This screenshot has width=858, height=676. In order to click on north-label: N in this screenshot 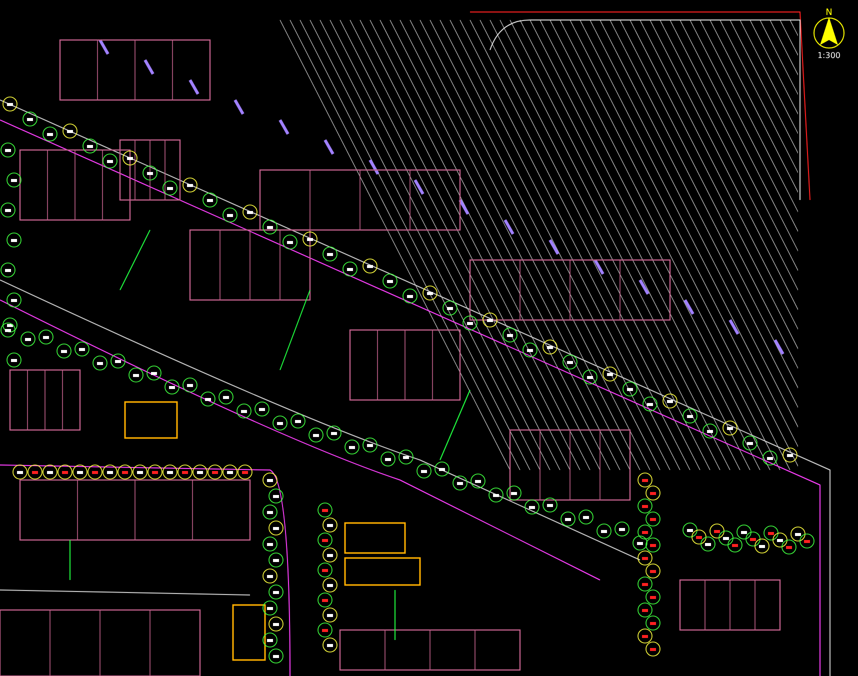, I will do `click(829, 13)`.